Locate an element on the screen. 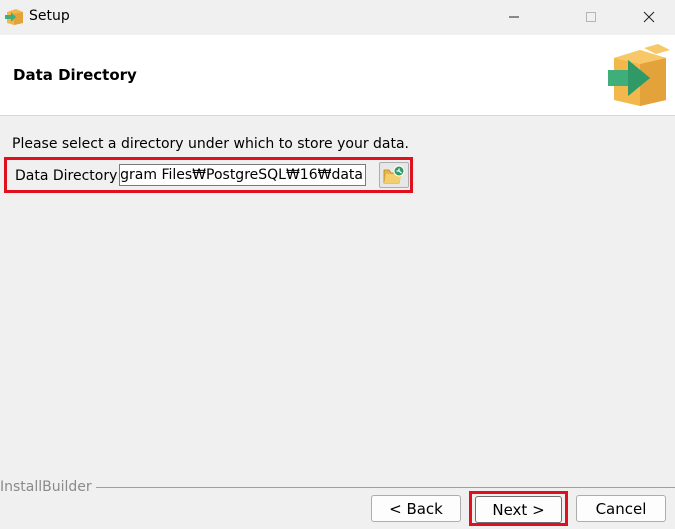 The image size is (675, 529). maximize-icon is located at coordinates (591, 17).